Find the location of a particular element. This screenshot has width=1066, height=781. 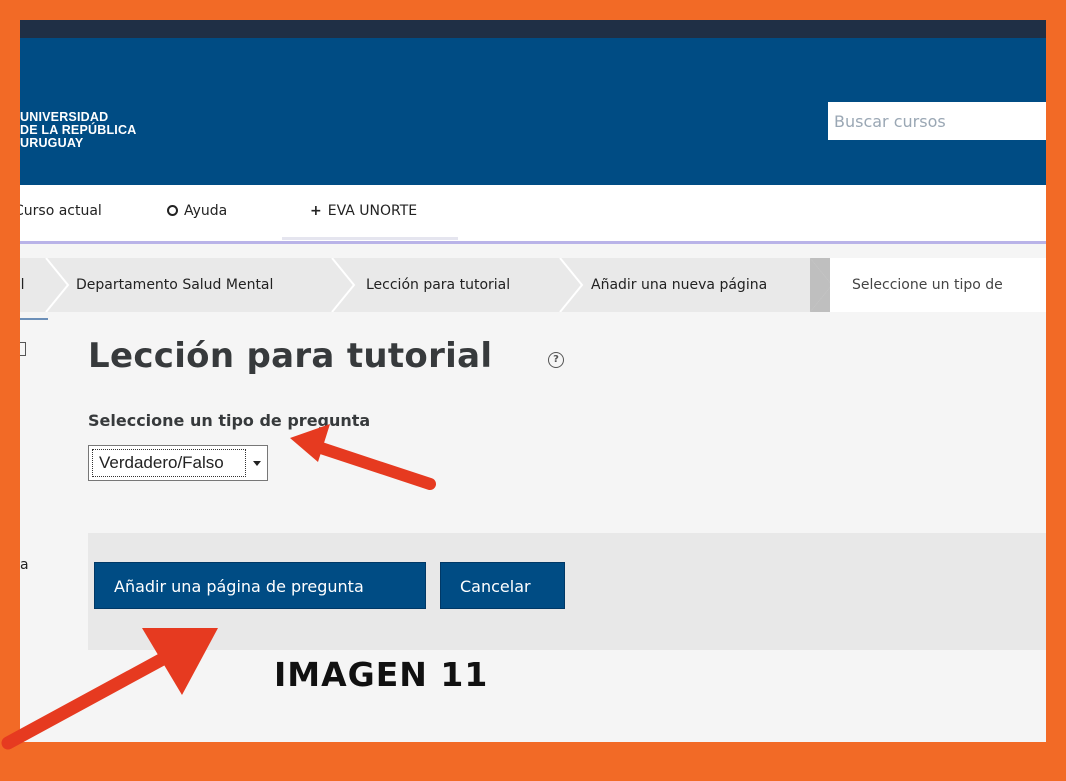

plus-icon: + is located at coordinates (316, 211).